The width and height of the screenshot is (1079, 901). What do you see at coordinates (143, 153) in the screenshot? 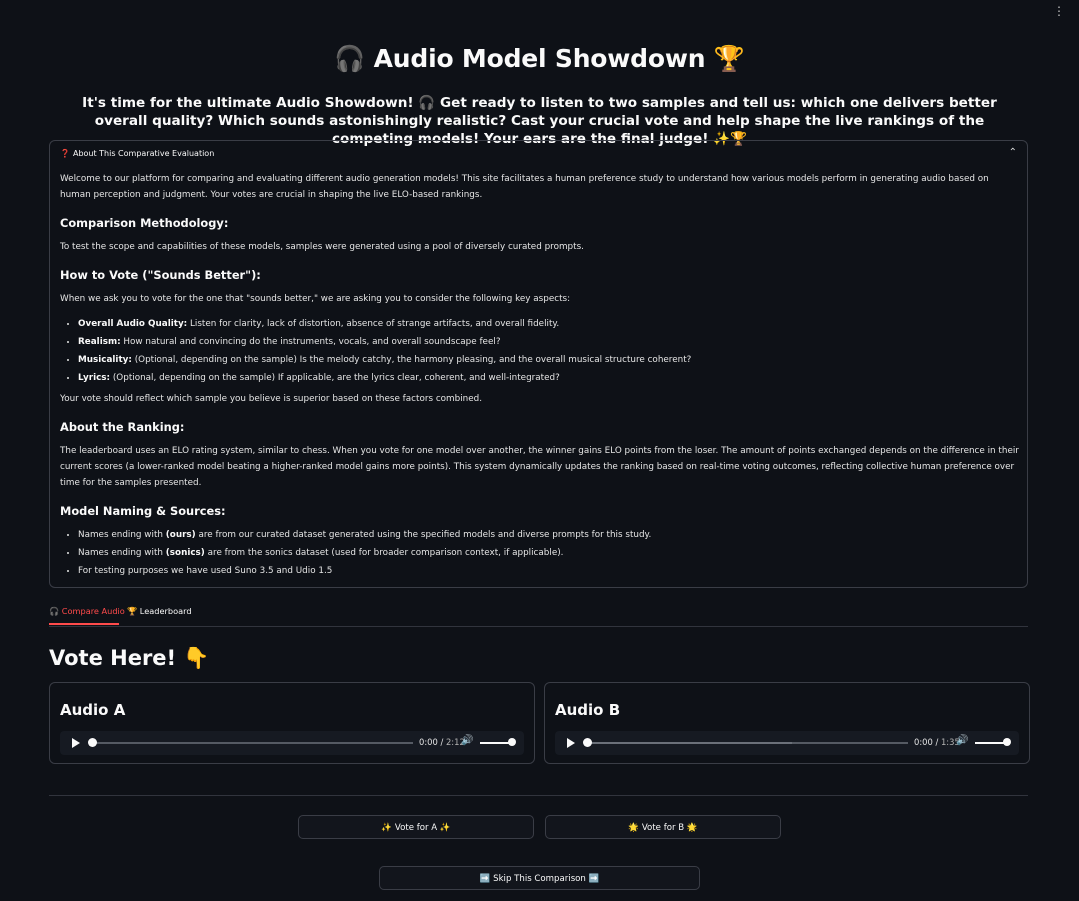
I see `about-header-label: About This Comparative Evaluation` at bounding box center [143, 153].